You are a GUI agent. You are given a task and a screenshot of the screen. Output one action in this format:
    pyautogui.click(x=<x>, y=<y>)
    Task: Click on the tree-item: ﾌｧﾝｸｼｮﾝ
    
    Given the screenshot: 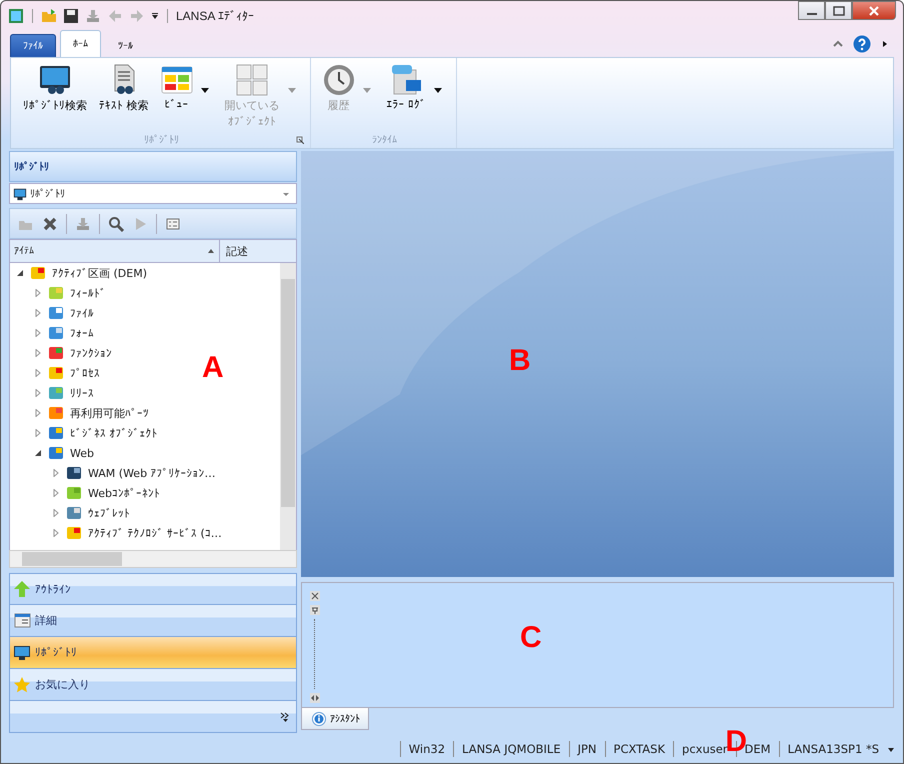 What is the action you would take?
    pyautogui.click(x=91, y=353)
    